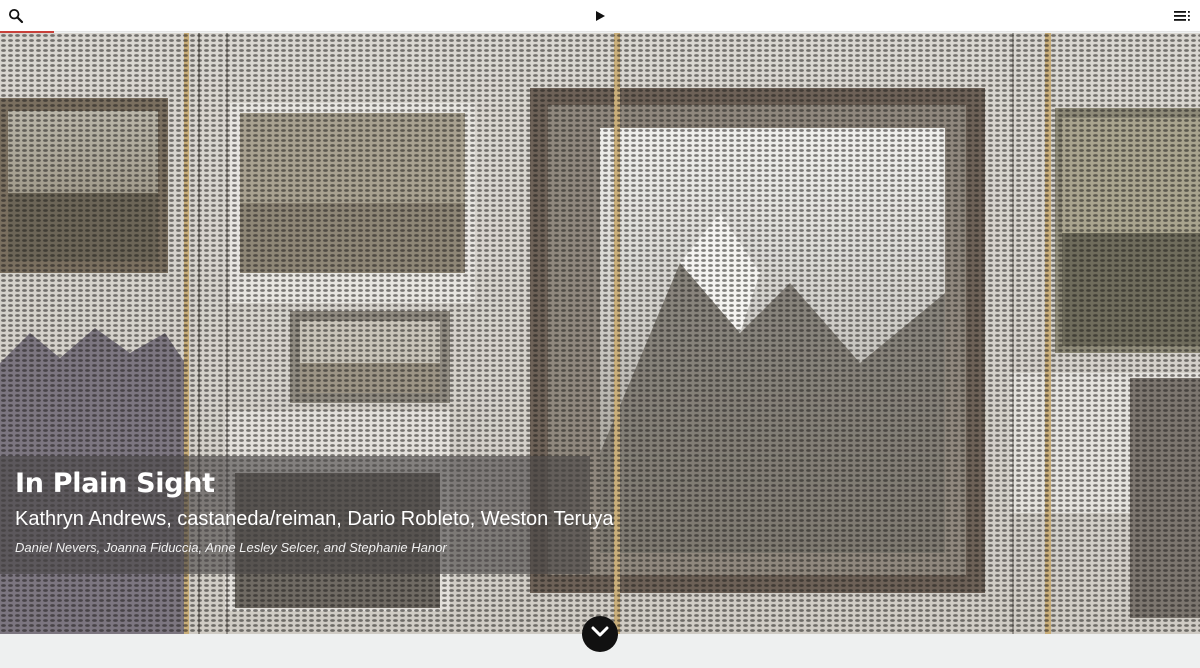 Image resolution: width=1200 pixels, height=668 pixels. I want to click on menu-button, so click(1183, 16).